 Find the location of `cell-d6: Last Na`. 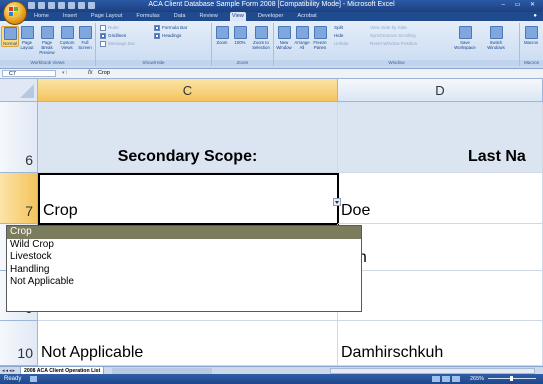

cell-d6: Last Na is located at coordinates (440, 137).